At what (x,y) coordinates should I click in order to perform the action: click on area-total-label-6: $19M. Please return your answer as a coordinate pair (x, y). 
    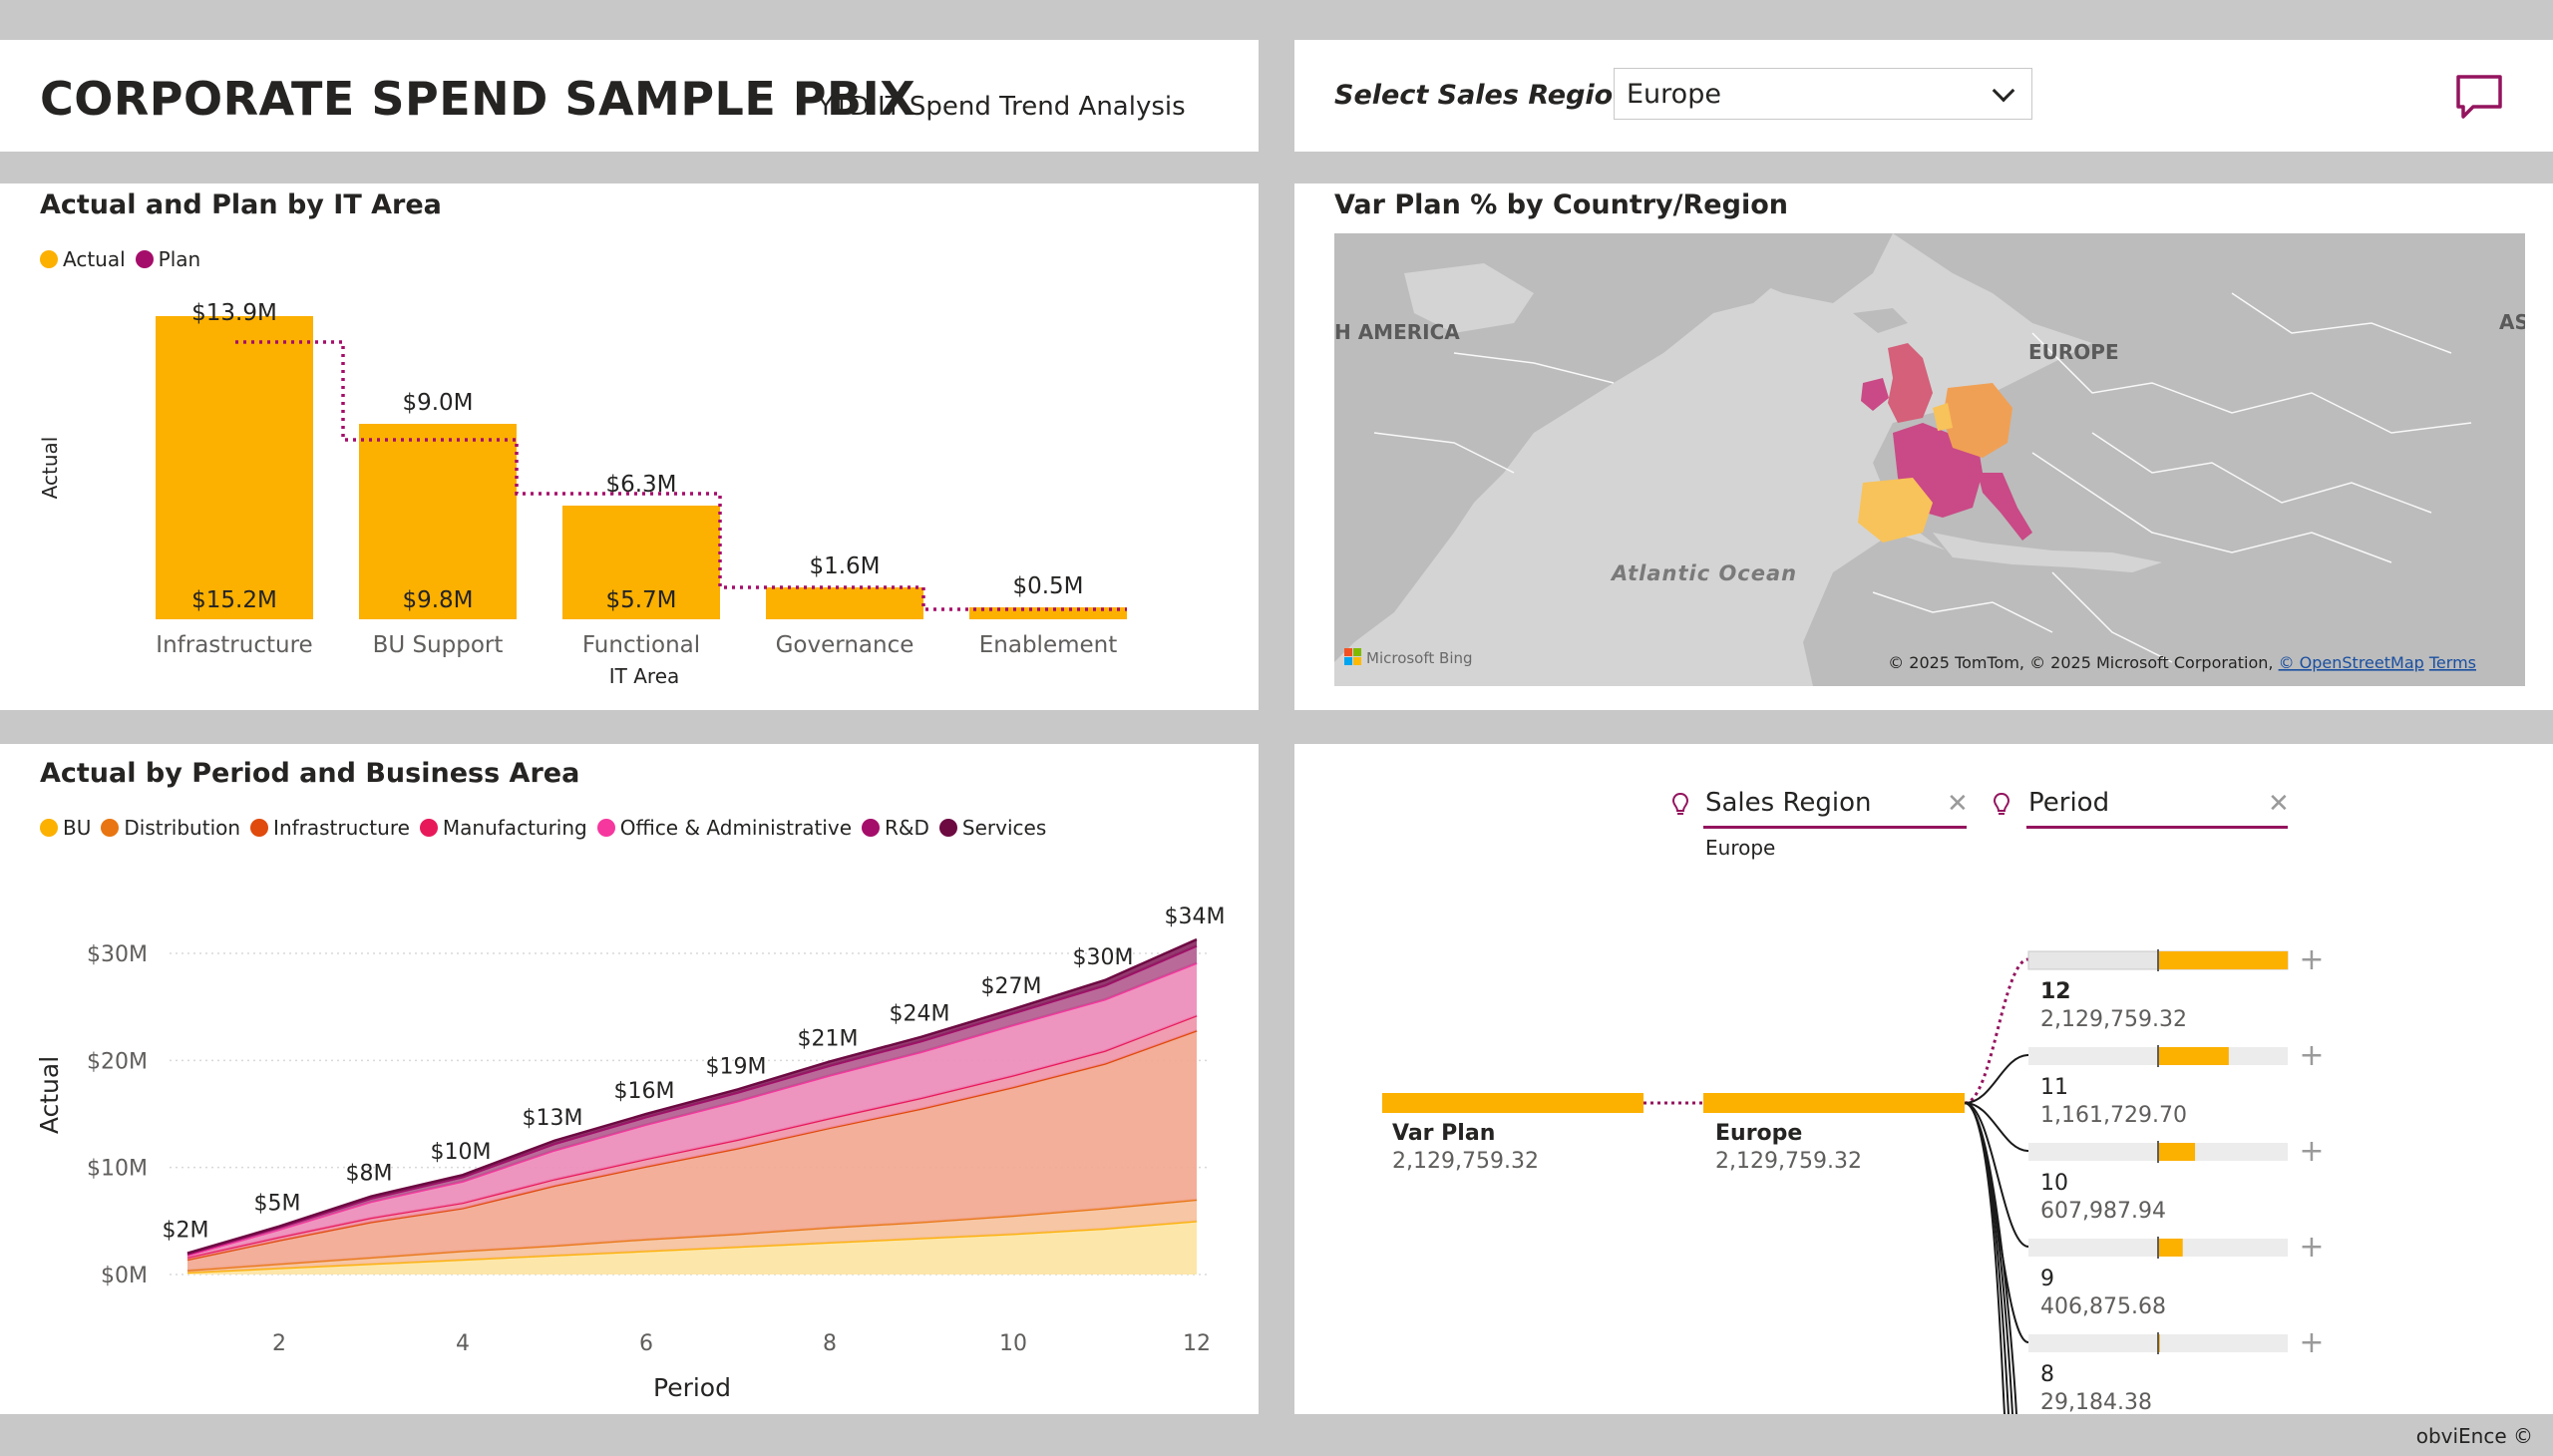
    Looking at the image, I should click on (737, 1066).